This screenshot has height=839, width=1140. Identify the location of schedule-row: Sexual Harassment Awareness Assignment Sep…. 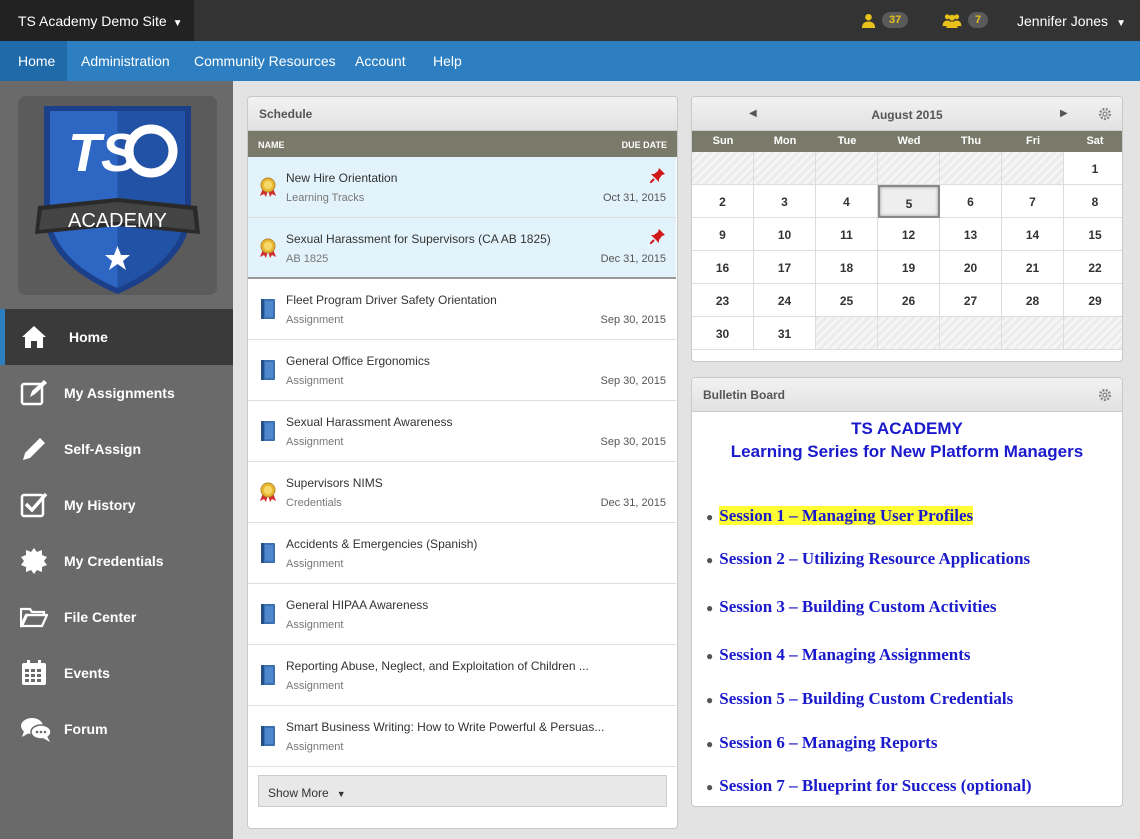
(462, 431).